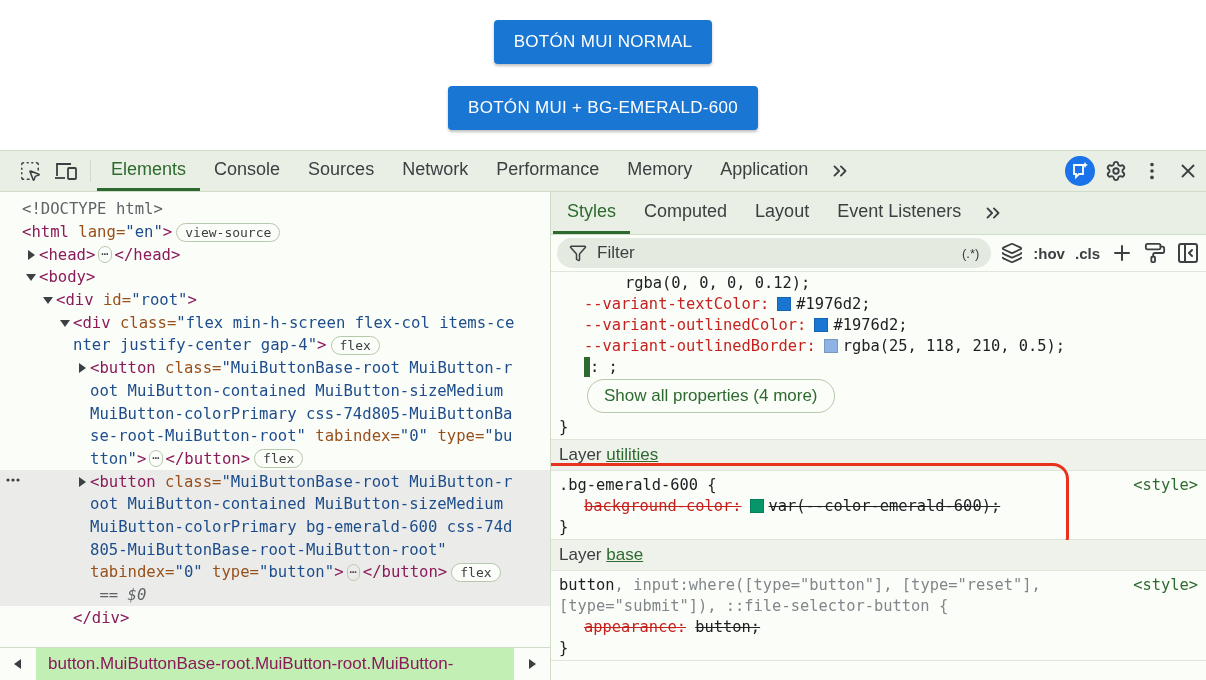 The height and width of the screenshot is (680, 1206). What do you see at coordinates (592, 213) in the screenshot?
I see `pane-tab: Styles` at bounding box center [592, 213].